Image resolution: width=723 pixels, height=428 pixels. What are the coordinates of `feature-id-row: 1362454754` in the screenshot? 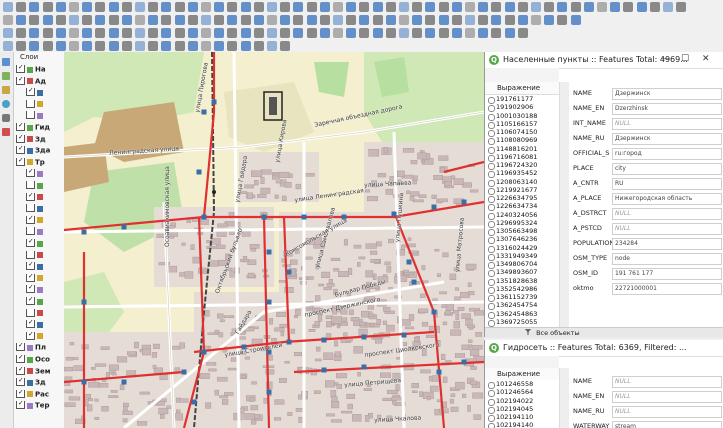 It's located at (522, 306).